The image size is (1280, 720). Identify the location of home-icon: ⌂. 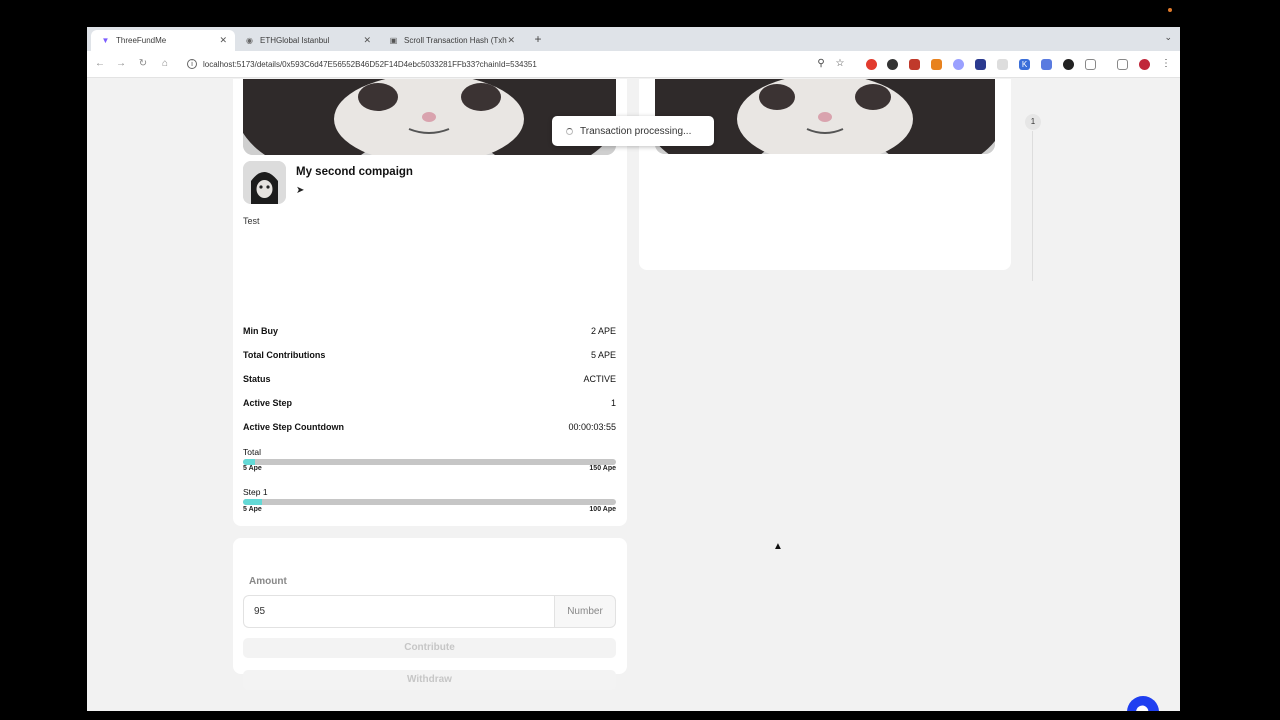
(165, 64).